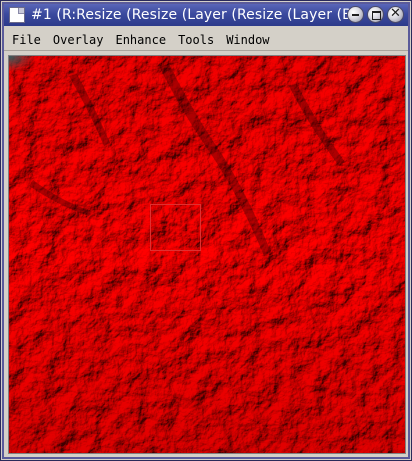 The width and height of the screenshot is (412, 461). I want to click on close-button: ✕, so click(395, 14).